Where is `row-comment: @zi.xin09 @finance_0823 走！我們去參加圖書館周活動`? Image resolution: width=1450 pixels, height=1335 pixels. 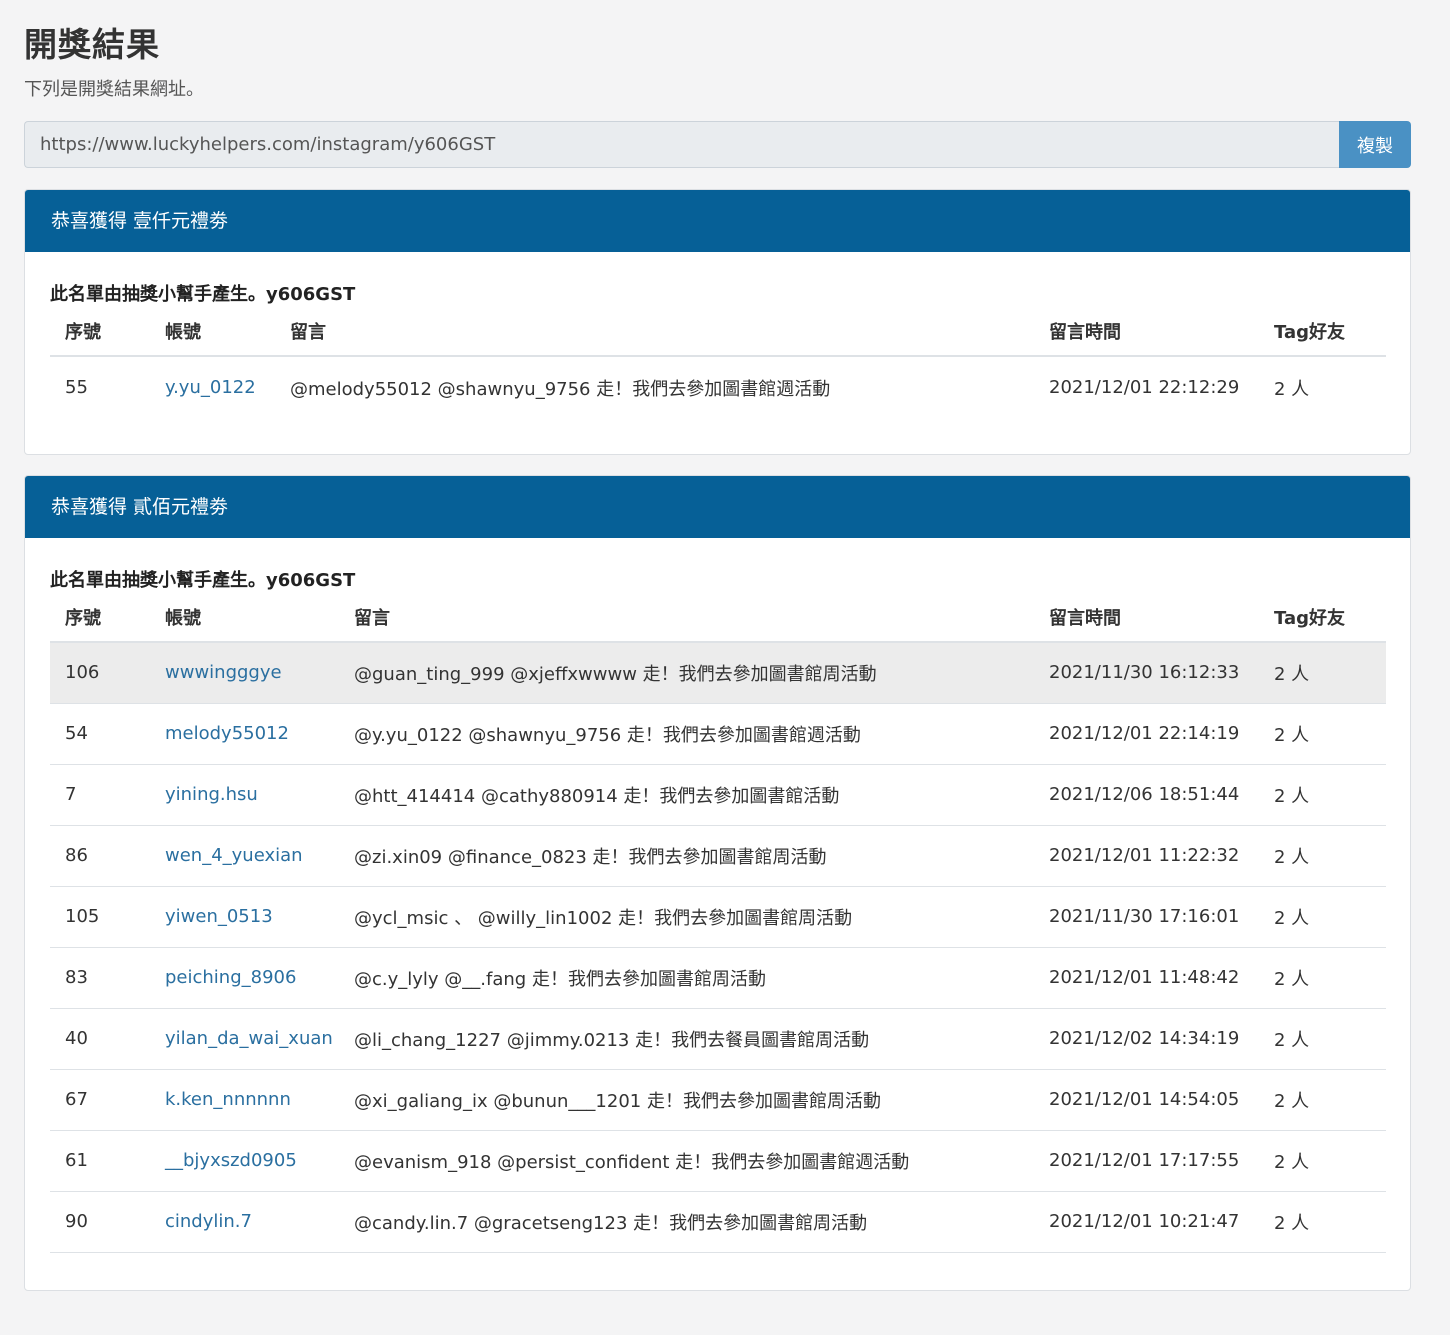
row-comment: @zi.xin09 @finance_0823 走！我們去參加圖書館周活動 is located at coordinates (701, 856).